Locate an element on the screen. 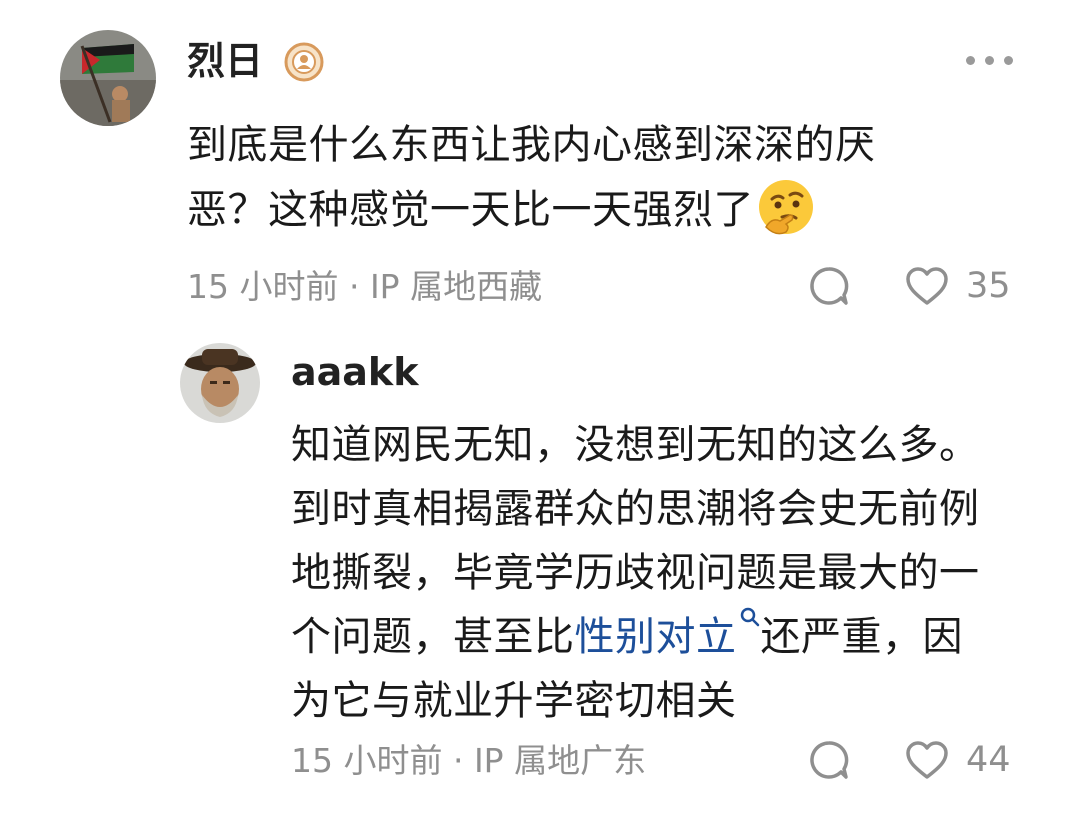 The height and width of the screenshot is (814, 1080). reply-line: 知道网民无知，没想到无知的这么多。 is located at coordinates (635, 445).